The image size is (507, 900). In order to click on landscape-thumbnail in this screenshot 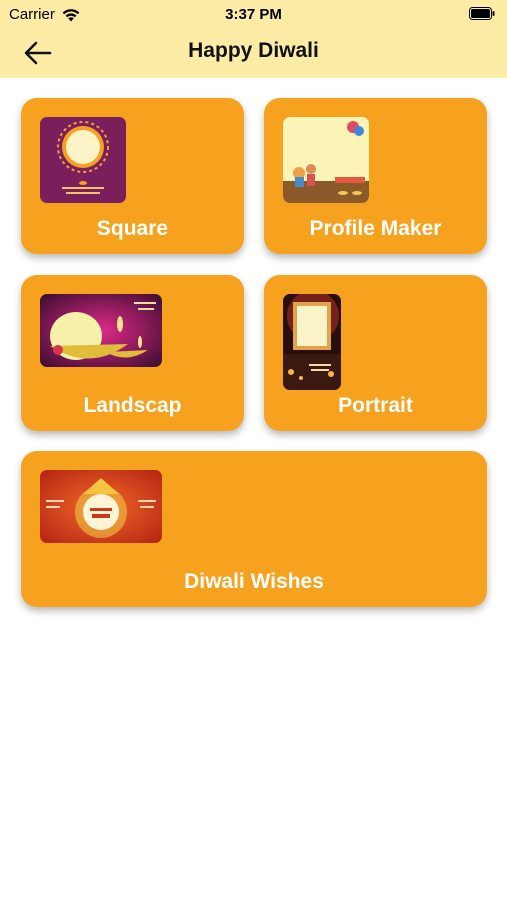, I will do `click(101, 330)`.